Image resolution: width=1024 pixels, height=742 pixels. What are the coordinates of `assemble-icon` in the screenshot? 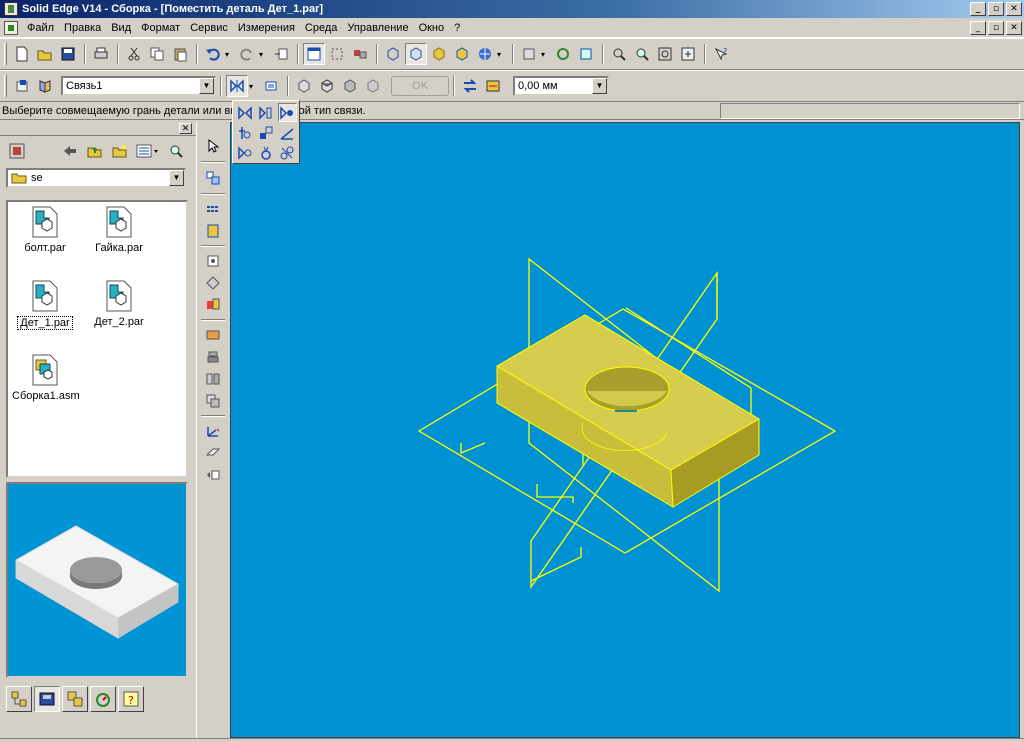 It's located at (213, 178).